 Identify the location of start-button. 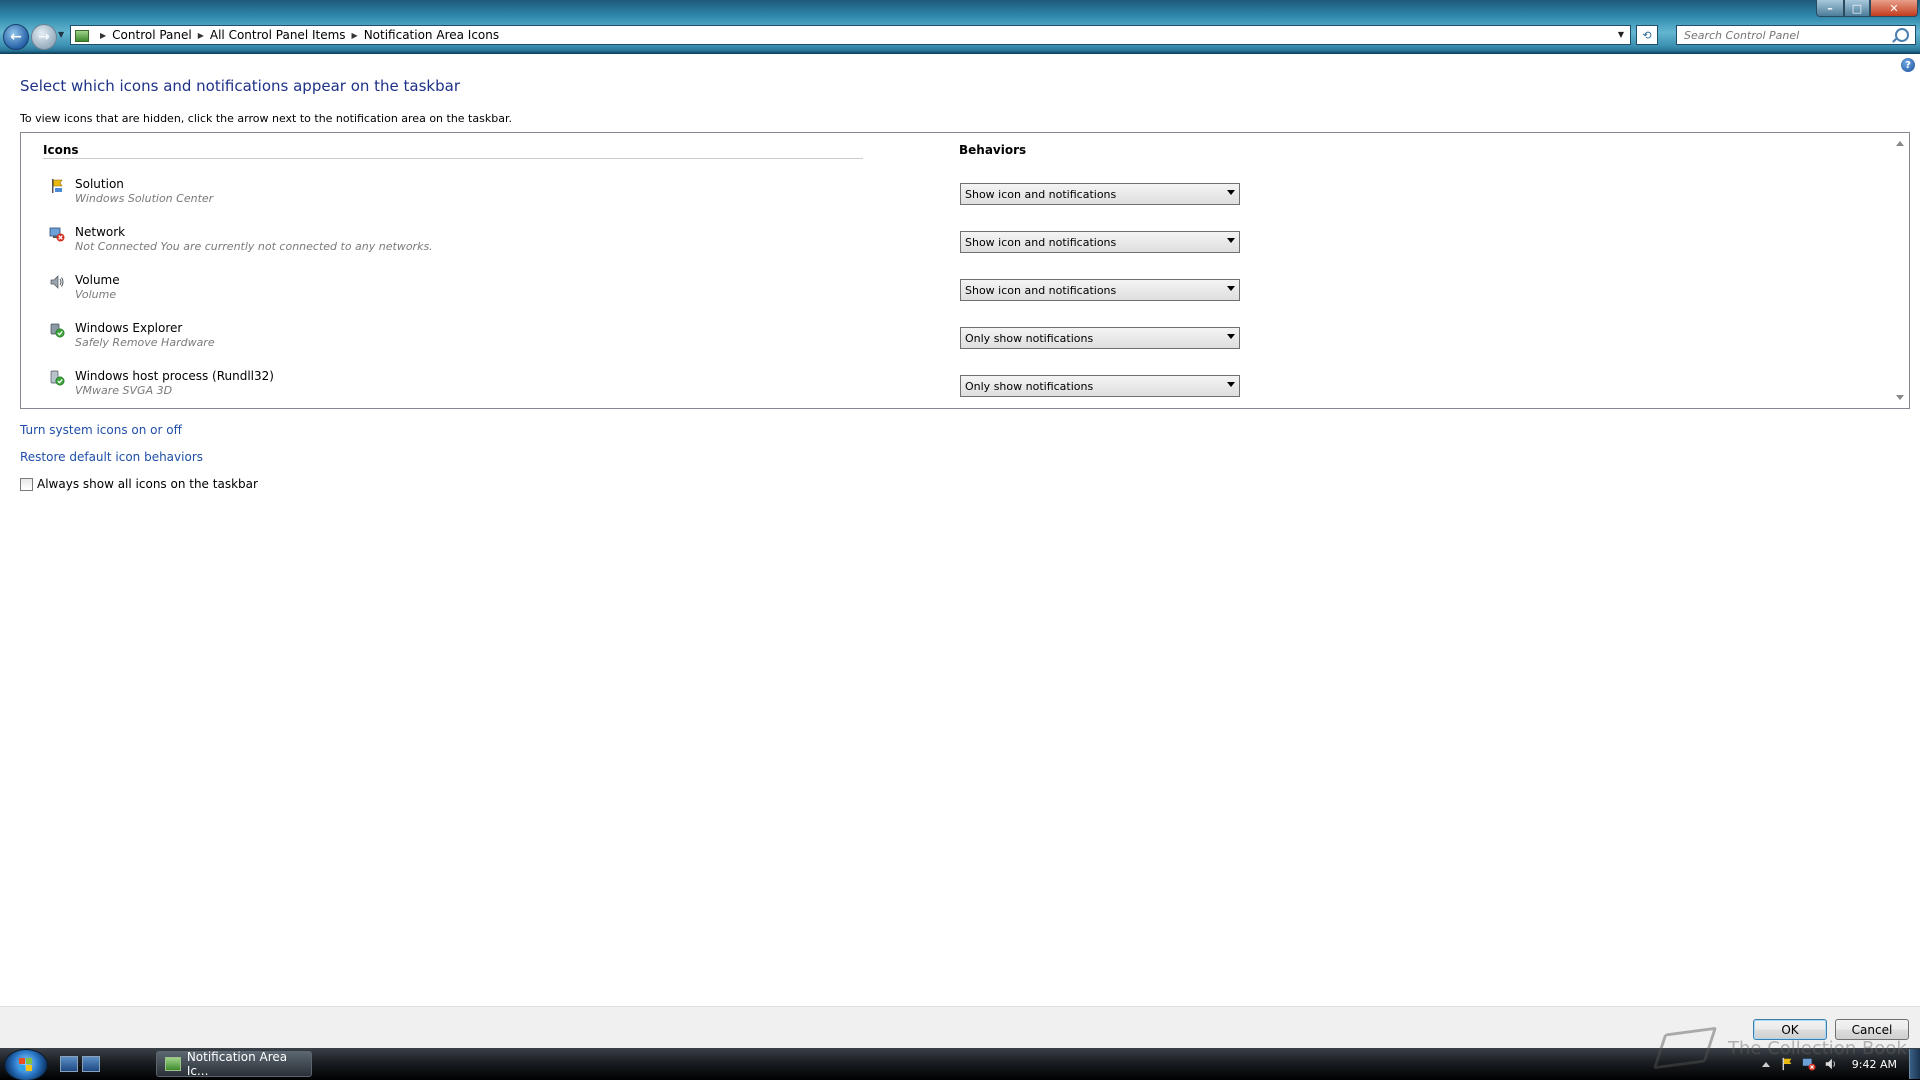
(26, 1064).